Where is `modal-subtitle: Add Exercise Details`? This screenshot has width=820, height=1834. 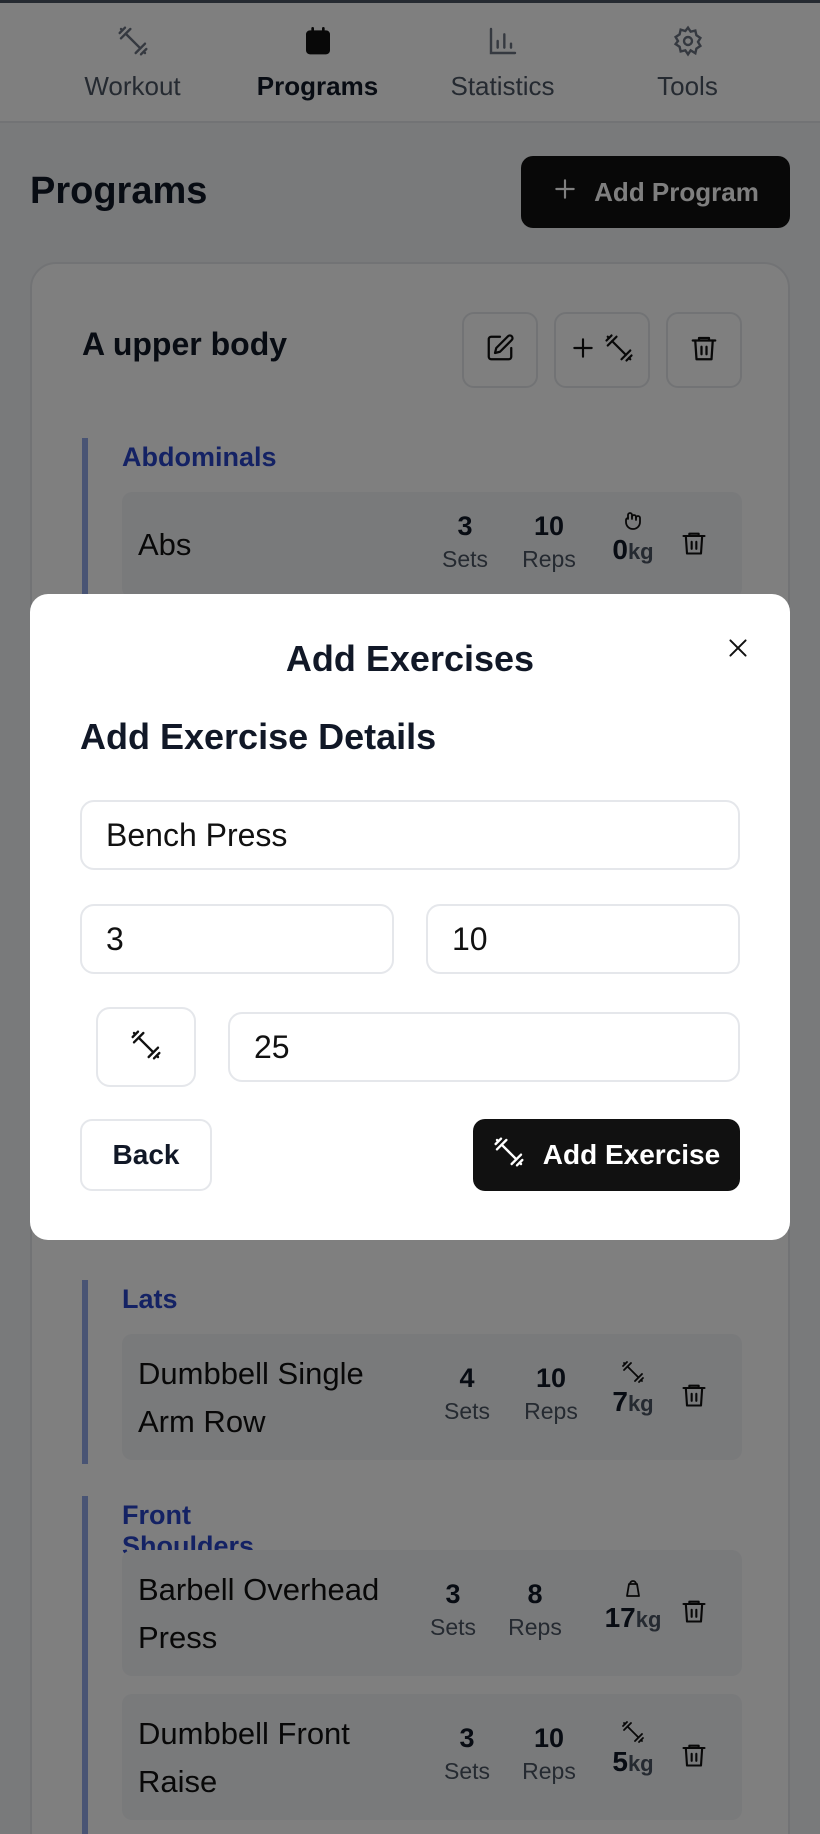 modal-subtitle: Add Exercise Details is located at coordinates (258, 736).